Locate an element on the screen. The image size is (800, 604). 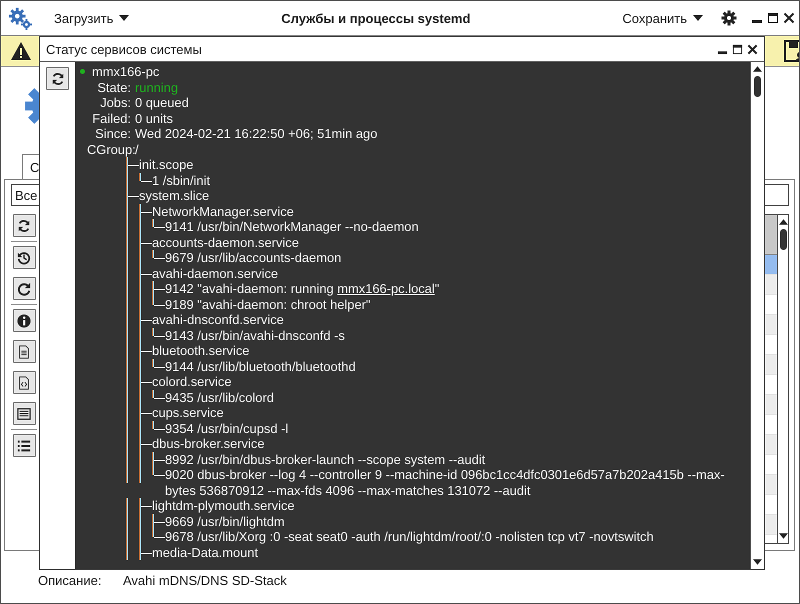
settings-icon is located at coordinates (729, 18).